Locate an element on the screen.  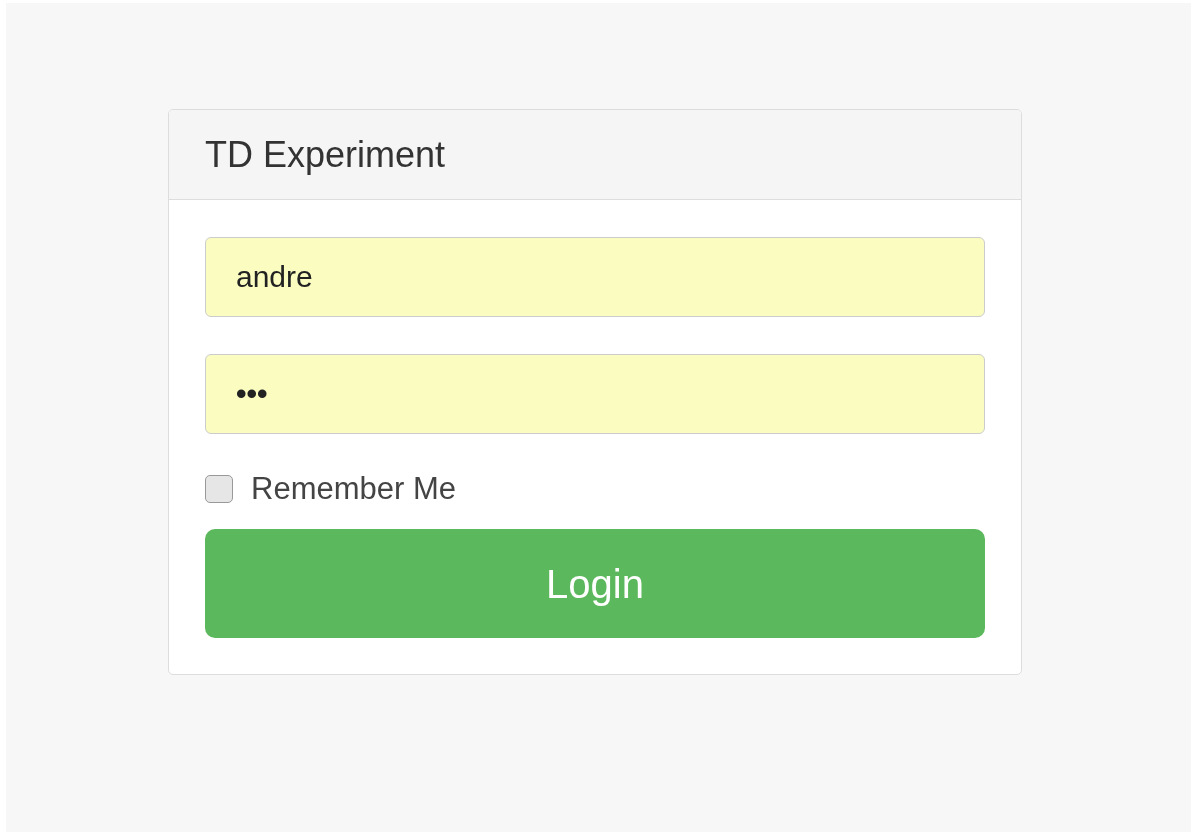
password-field: ••• is located at coordinates (595, 394).